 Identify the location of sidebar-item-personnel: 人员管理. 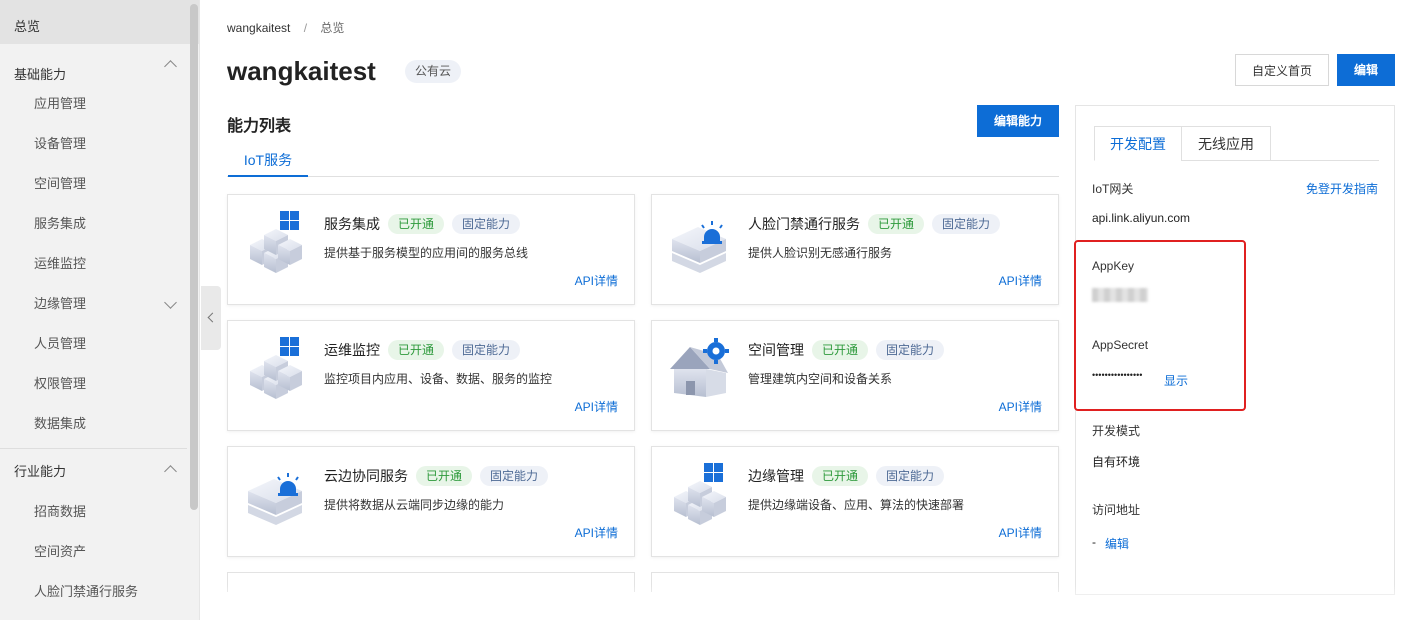
(99, 344).